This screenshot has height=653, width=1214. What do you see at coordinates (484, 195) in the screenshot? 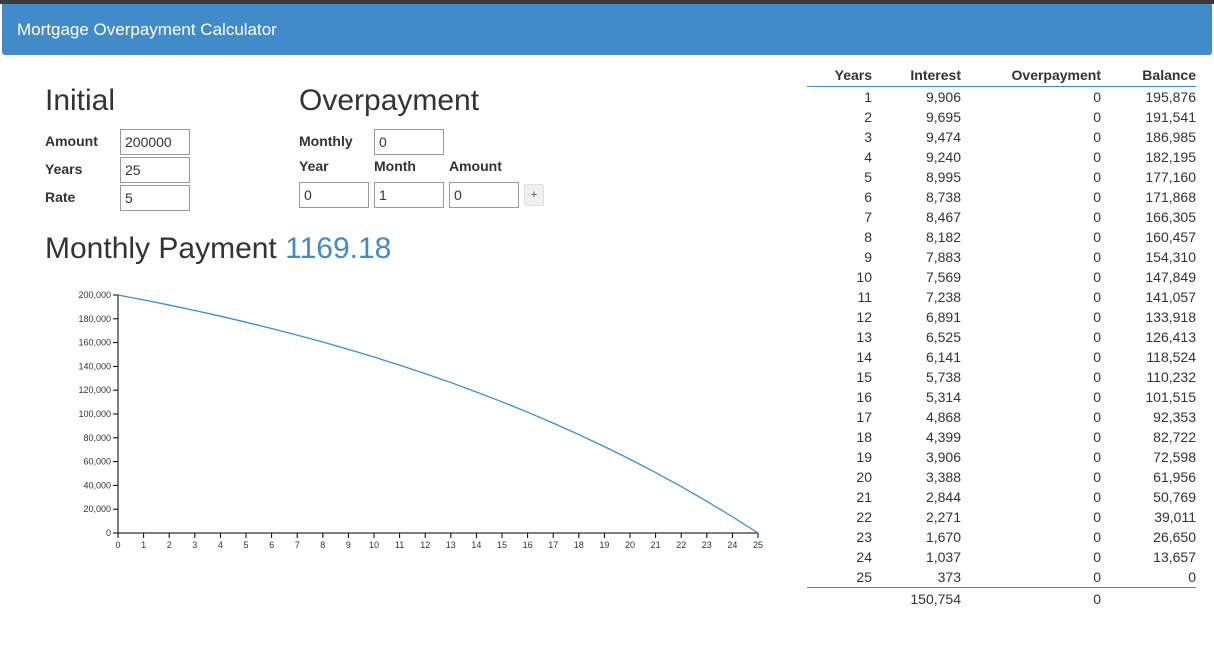
I see `overpayment-amount-input` at bounding box center [484, 195].